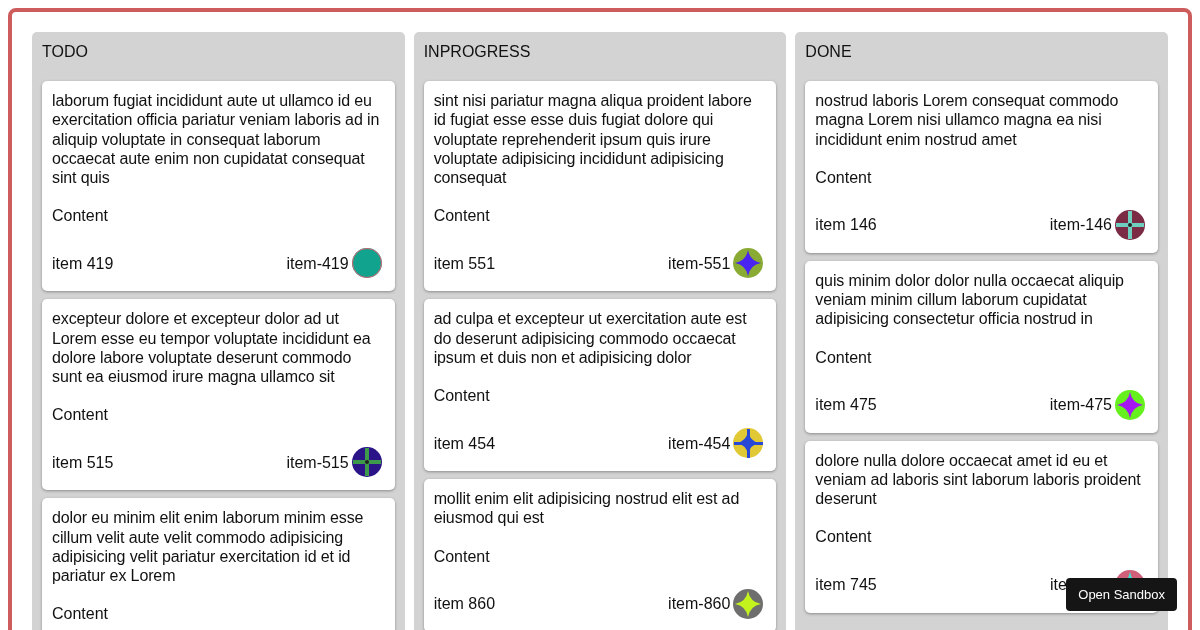  I want to click on card-title: item 475, so click(846, 405).